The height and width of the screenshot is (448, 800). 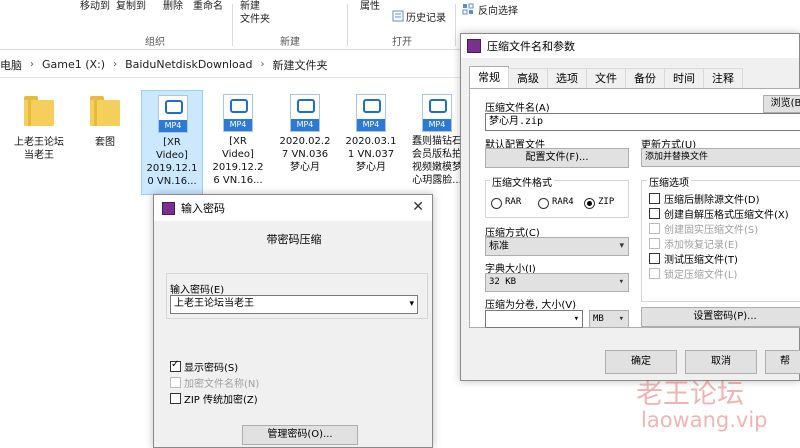 What do you see at coordinates (371, 154) in the screenshot?
I see `file-name-line: 1 VN.037` at bounding box center [371, 154].